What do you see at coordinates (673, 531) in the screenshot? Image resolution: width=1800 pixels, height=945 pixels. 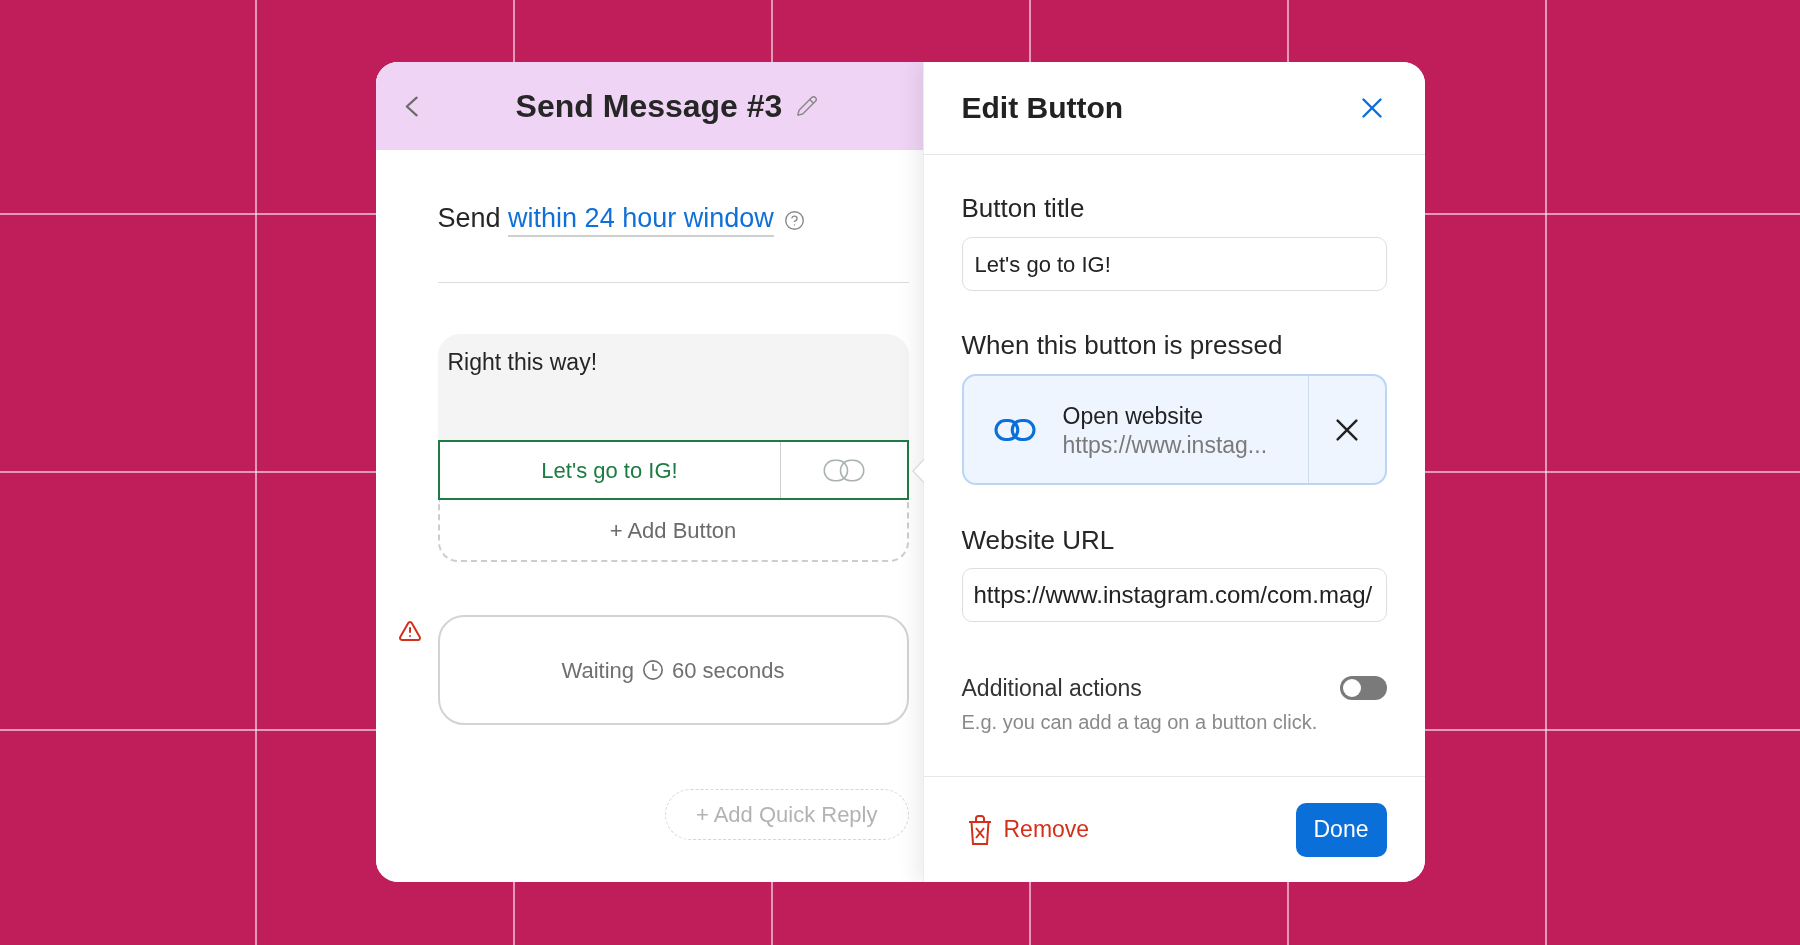 I see `add-button-control: + Add Button` at bounding box center [673, 531].